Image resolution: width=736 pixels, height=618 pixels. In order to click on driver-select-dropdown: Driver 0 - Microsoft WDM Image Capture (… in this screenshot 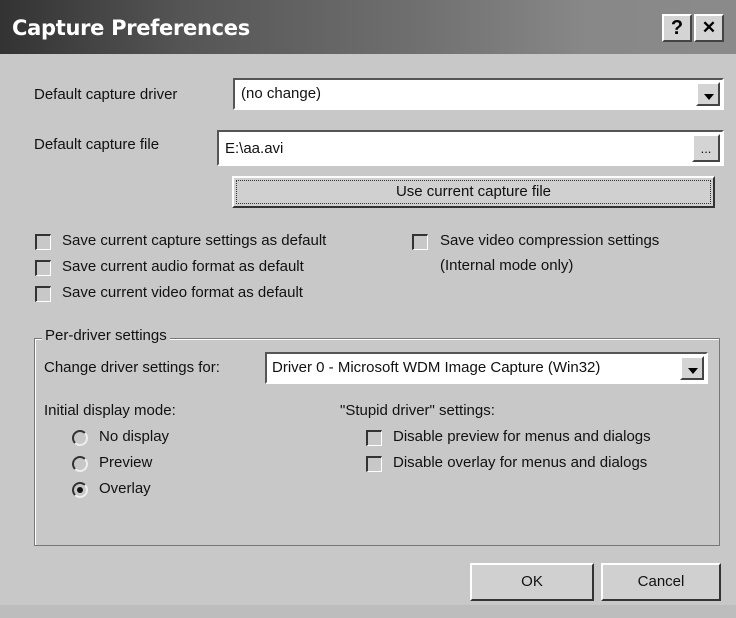, I will do `click(486, 368)`.